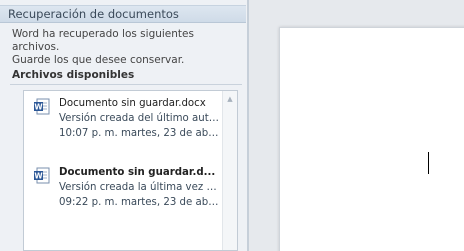 The image size is (464, 251). What do you see at coordinates (73, 75) in the screenshot?
I see `available-files-label: Archivos disponibles` at bounding box center [73, 75].